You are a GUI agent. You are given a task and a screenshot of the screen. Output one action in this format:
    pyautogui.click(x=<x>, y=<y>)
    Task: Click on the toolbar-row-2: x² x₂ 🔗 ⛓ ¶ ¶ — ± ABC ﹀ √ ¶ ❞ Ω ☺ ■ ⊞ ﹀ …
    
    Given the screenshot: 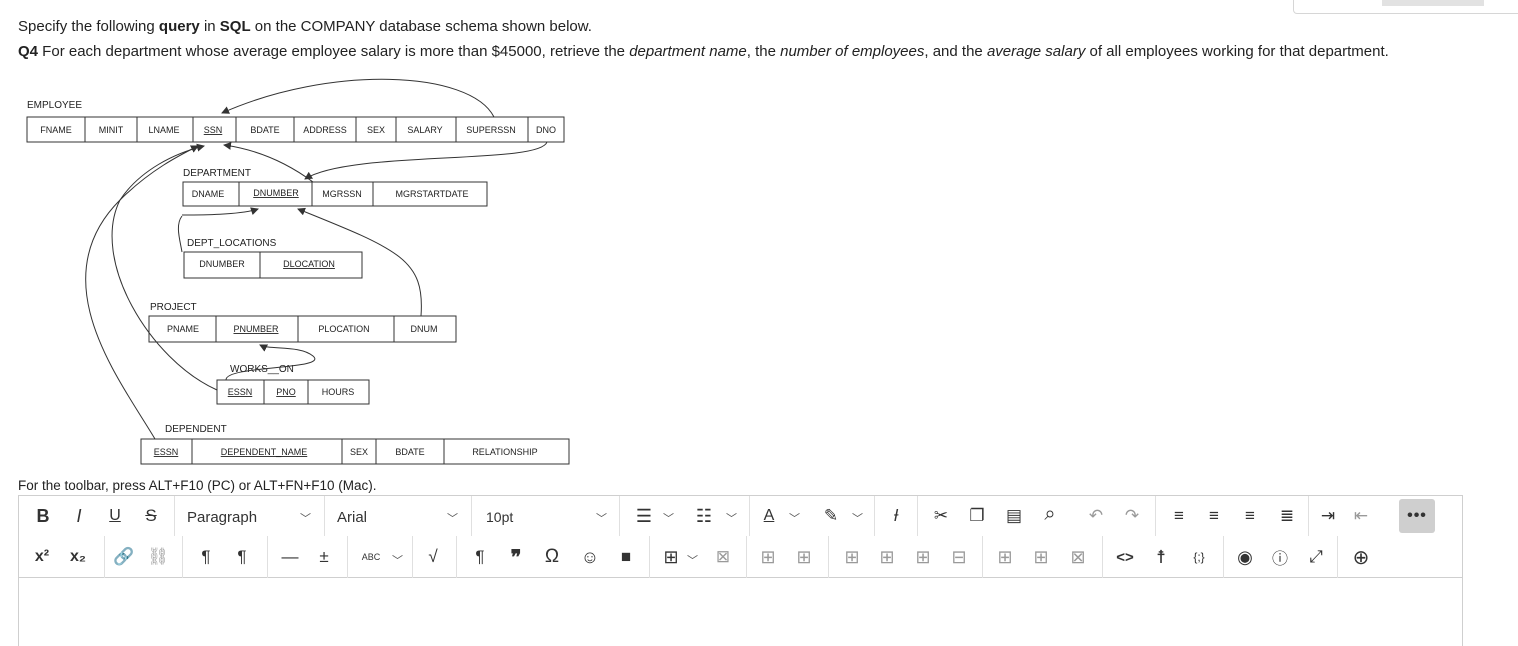 What is the action you would take?
    pyautogui.click(x=740, y=557)
    